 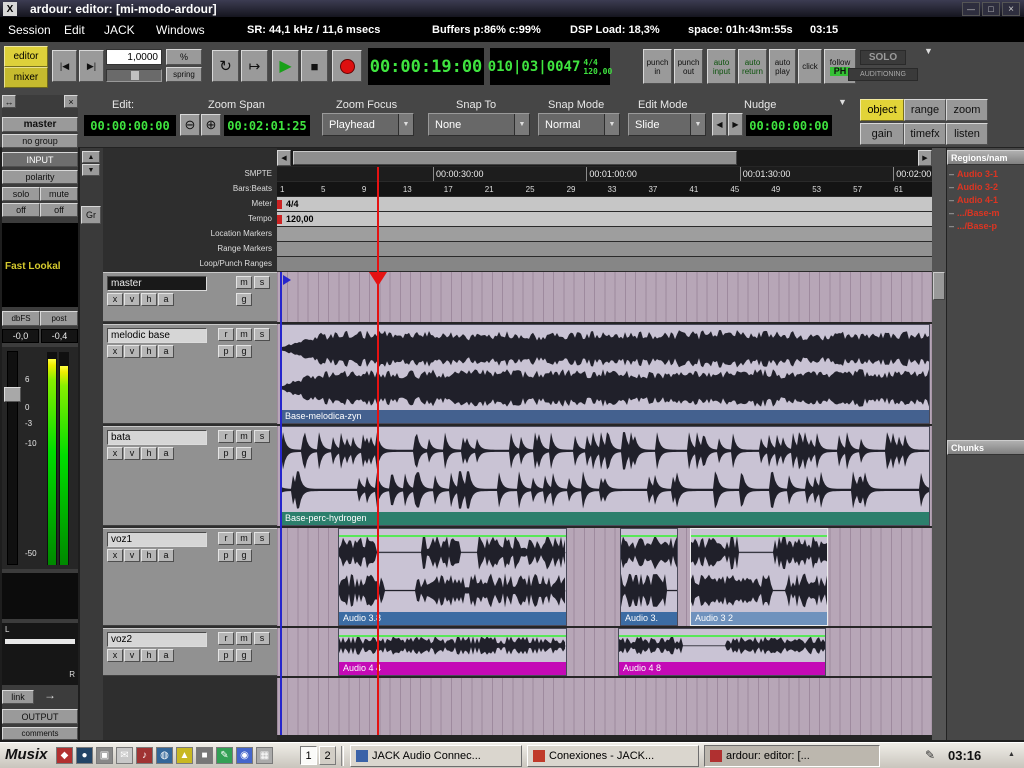 What do you see at coordinates (134, 57) in the screenshot?
I see `shuttle-speed-display: 1,0000` at bounding box center [134, 57].